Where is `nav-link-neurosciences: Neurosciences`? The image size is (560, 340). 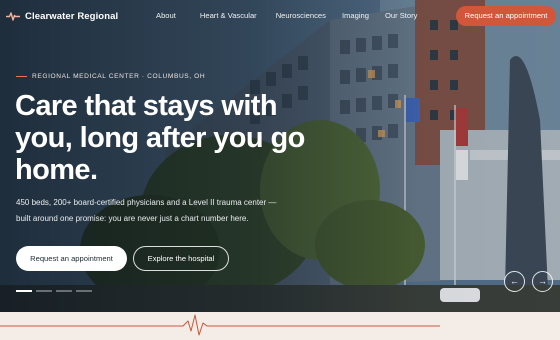 nav-link-neurosciences: Neurosciences is located at coordinates (301, 15).